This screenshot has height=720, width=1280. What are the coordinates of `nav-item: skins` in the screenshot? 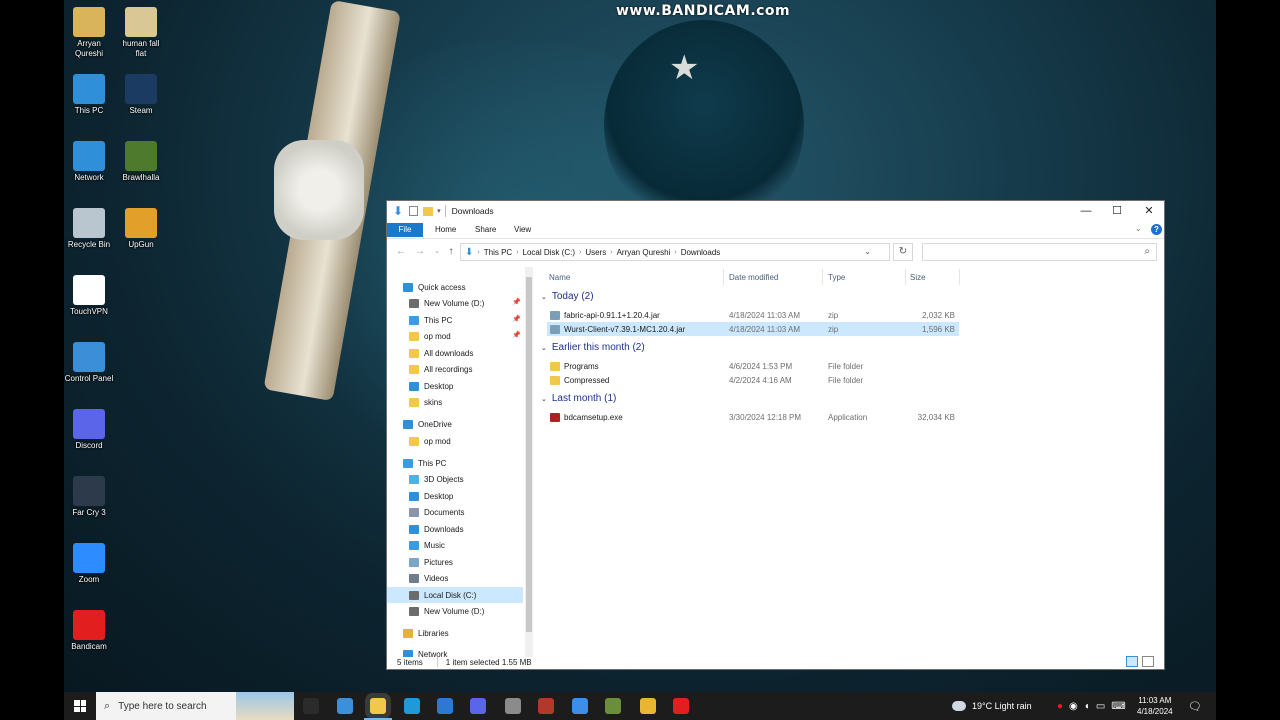 It's located at (455, 402).